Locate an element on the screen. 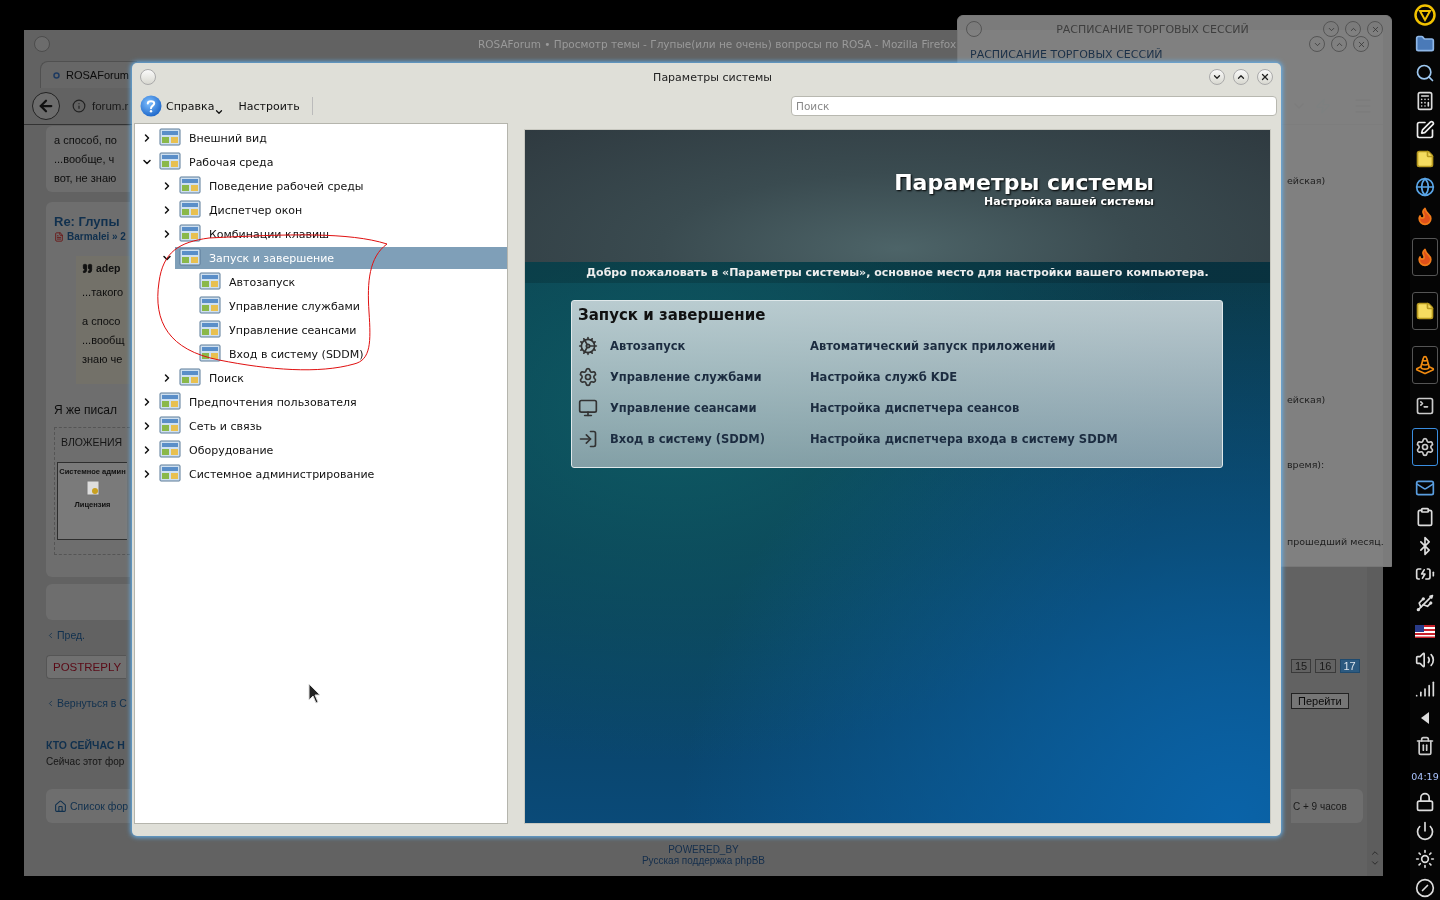  tree-item: Оборудование is located at coordinates (331, 450).